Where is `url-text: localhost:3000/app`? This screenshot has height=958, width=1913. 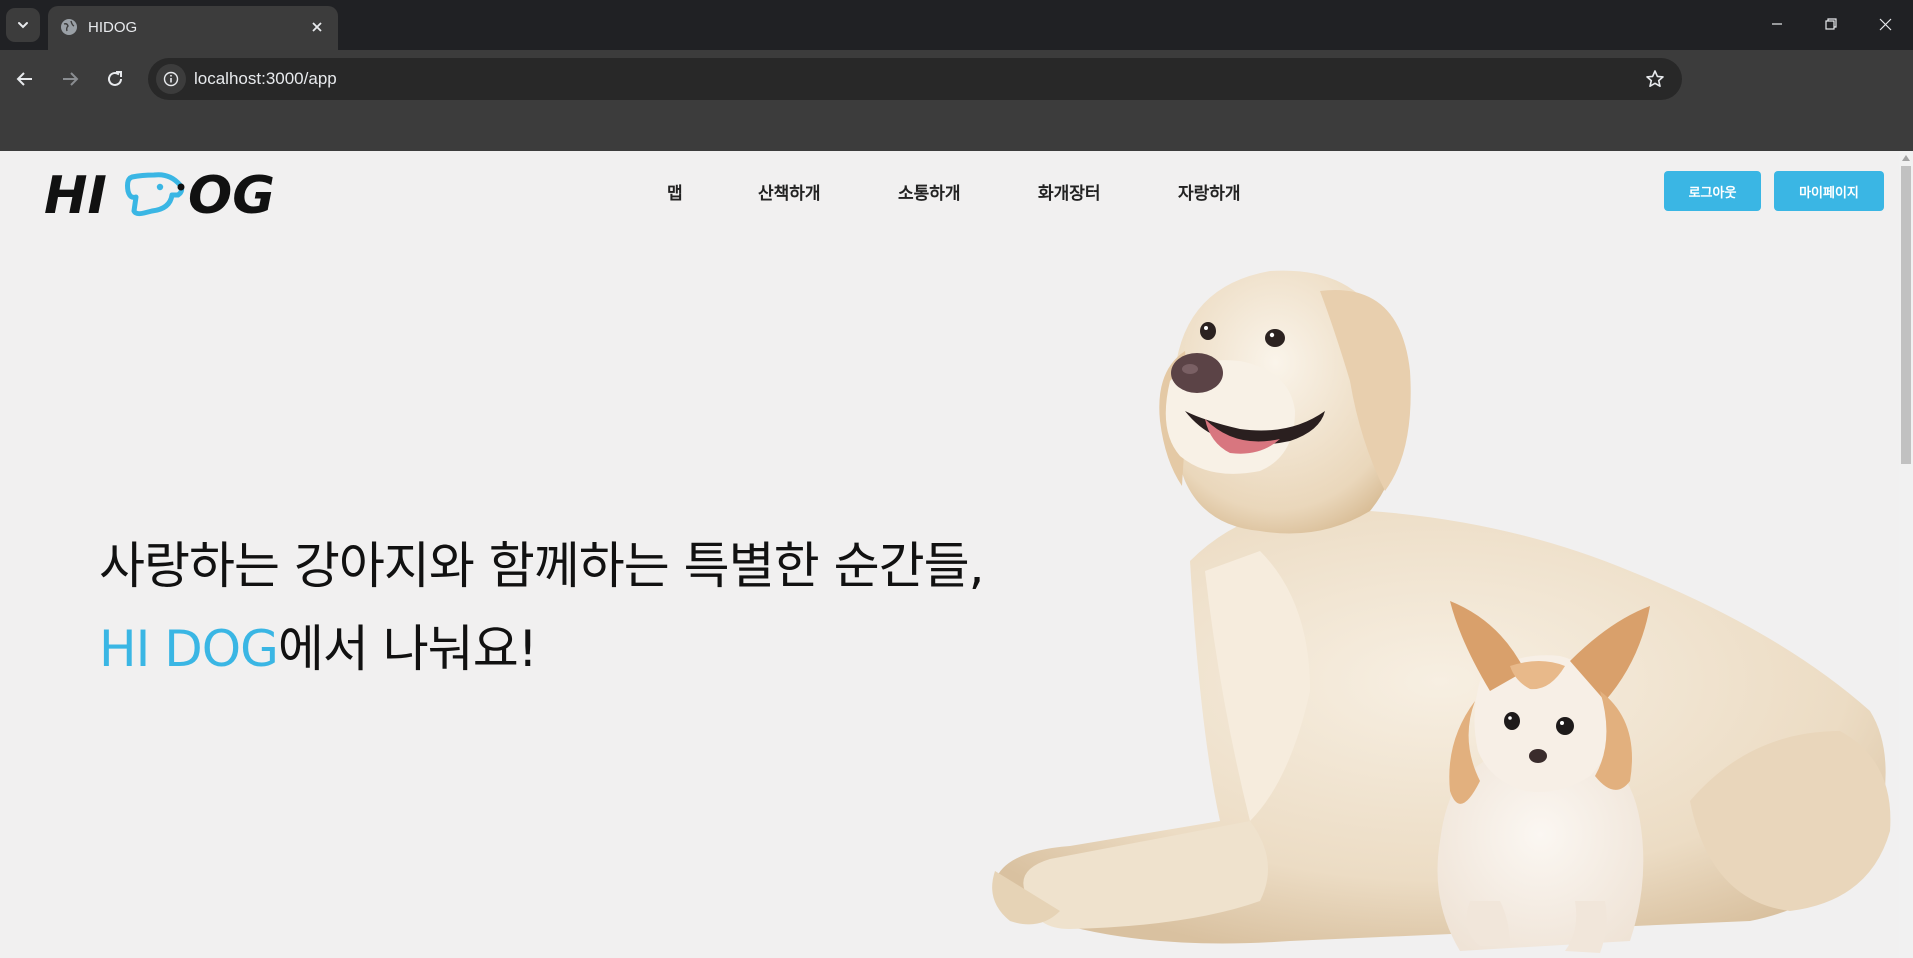
url-text: localhost:3000/app is located at coordinates (265, 78).